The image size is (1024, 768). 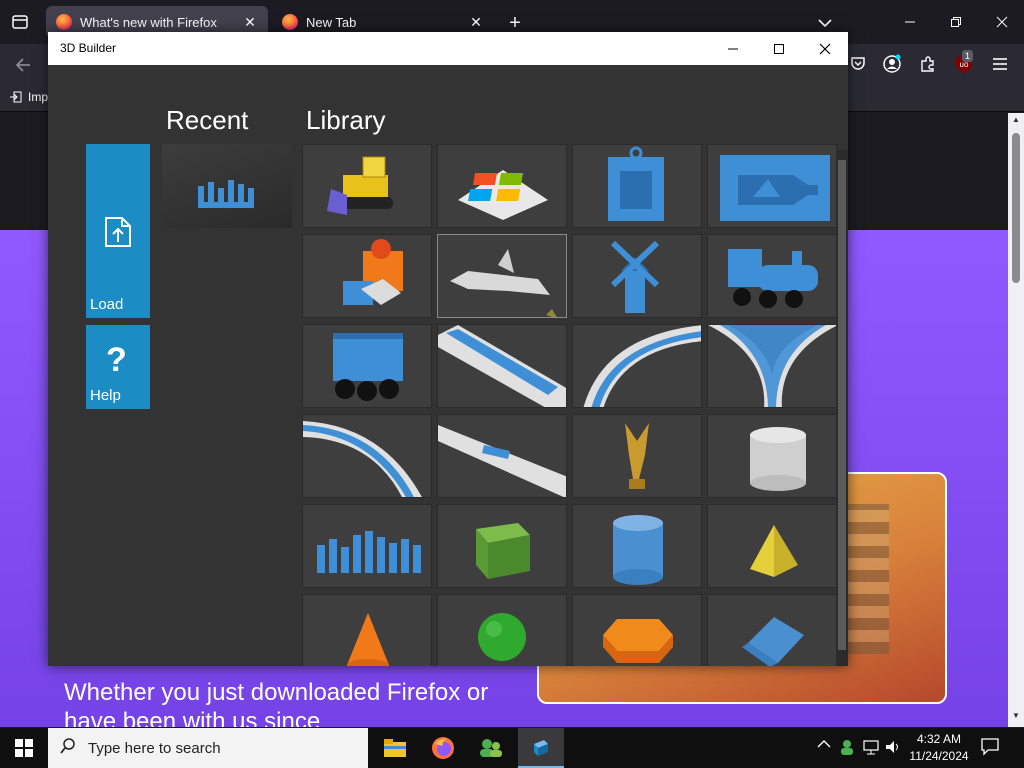 I want to click on hamburger-menu-icon, so click(x=1000, y=64).